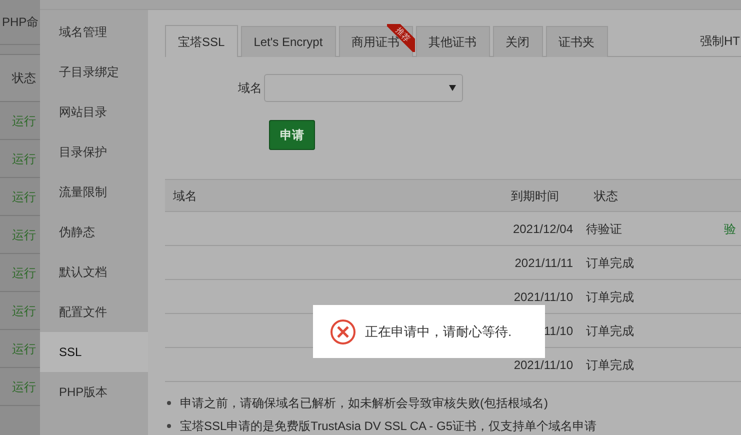 The width and height of the screenshot is (741, 435). What do you see at coordinates (375, 41) in the screenshot?
I see `tab: 商用证书 推荐` at bounding box center [375, 41].